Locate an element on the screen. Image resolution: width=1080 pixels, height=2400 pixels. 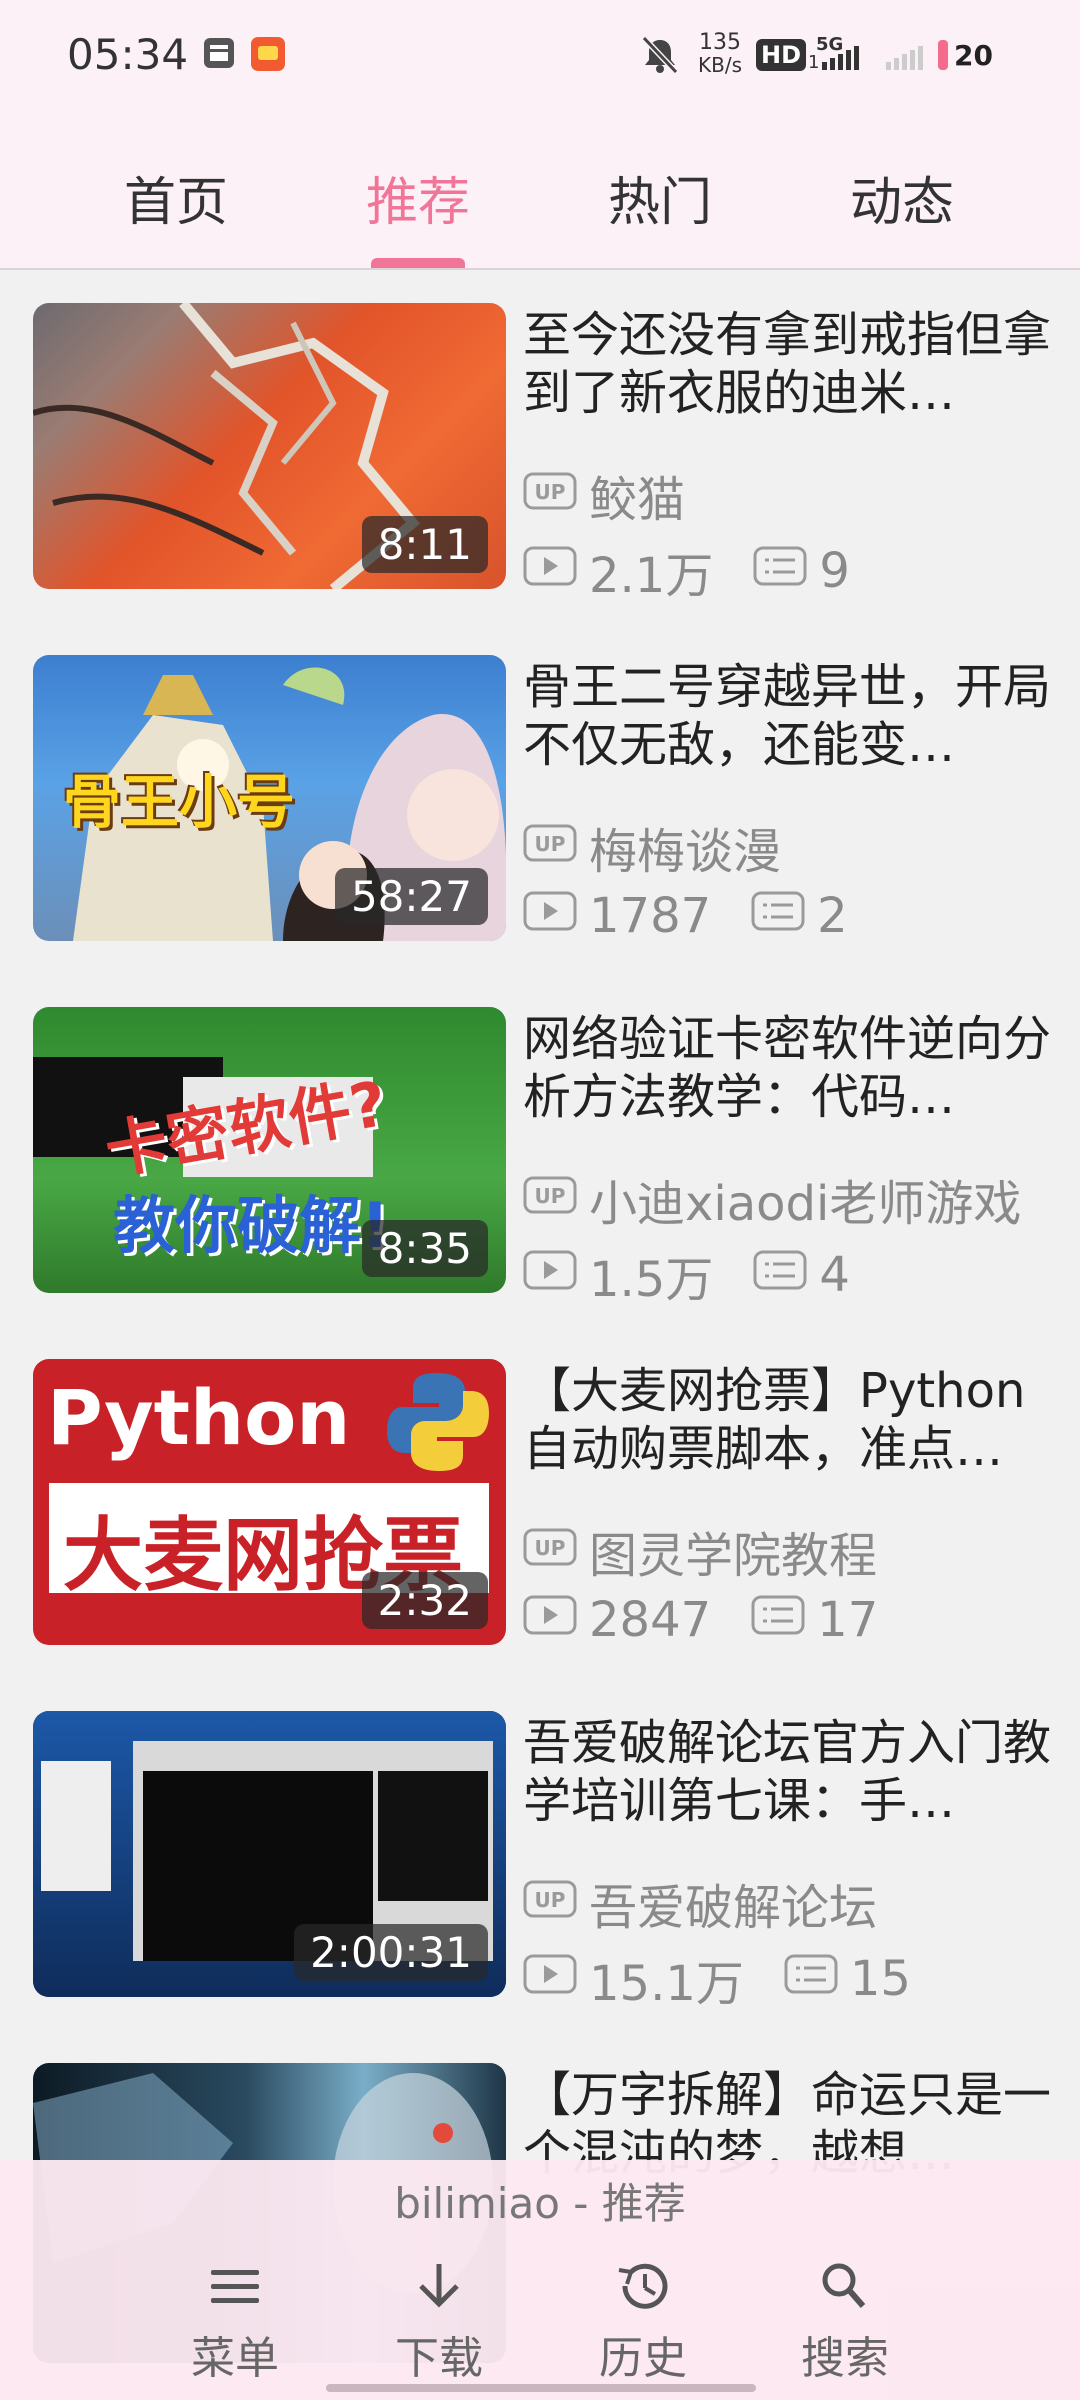
search-button: 搜索 is located at coordinates (845, 2323).